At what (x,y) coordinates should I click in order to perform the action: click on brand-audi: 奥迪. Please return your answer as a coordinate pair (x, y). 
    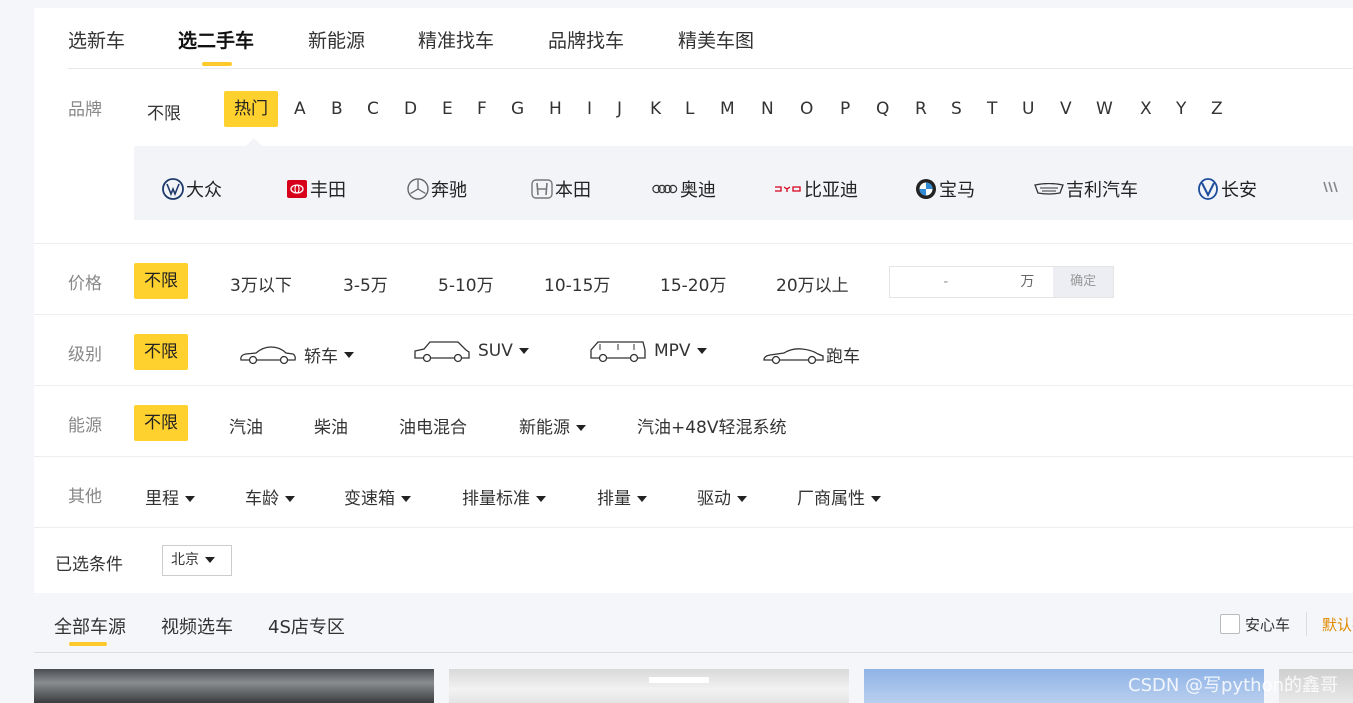
    Looking at the image, I should click on (684, 189).